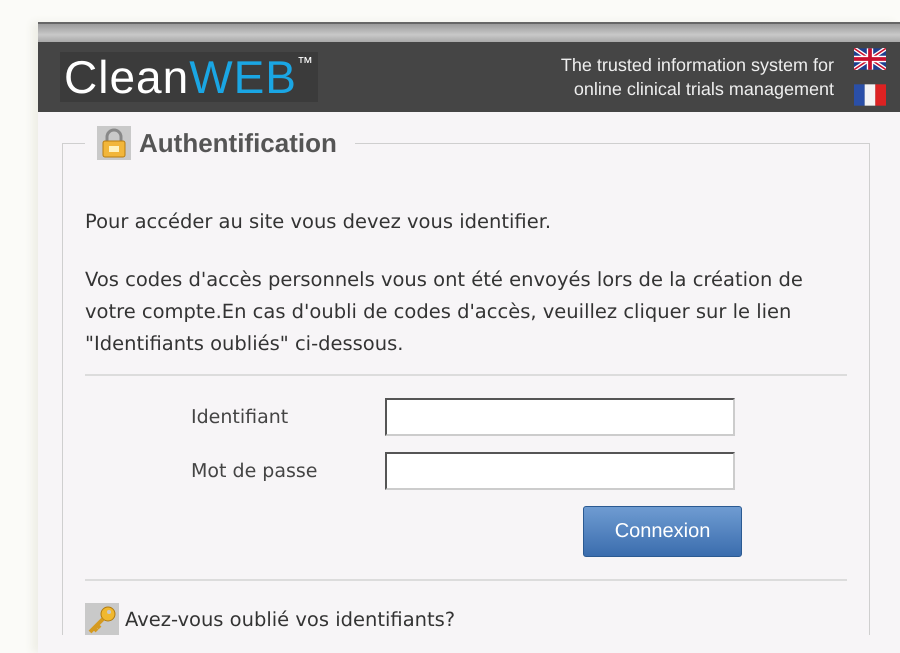  Describe the element at coordinates (697, 65) in the screenshot. I see `tagline: The trusted information system for` at that location.